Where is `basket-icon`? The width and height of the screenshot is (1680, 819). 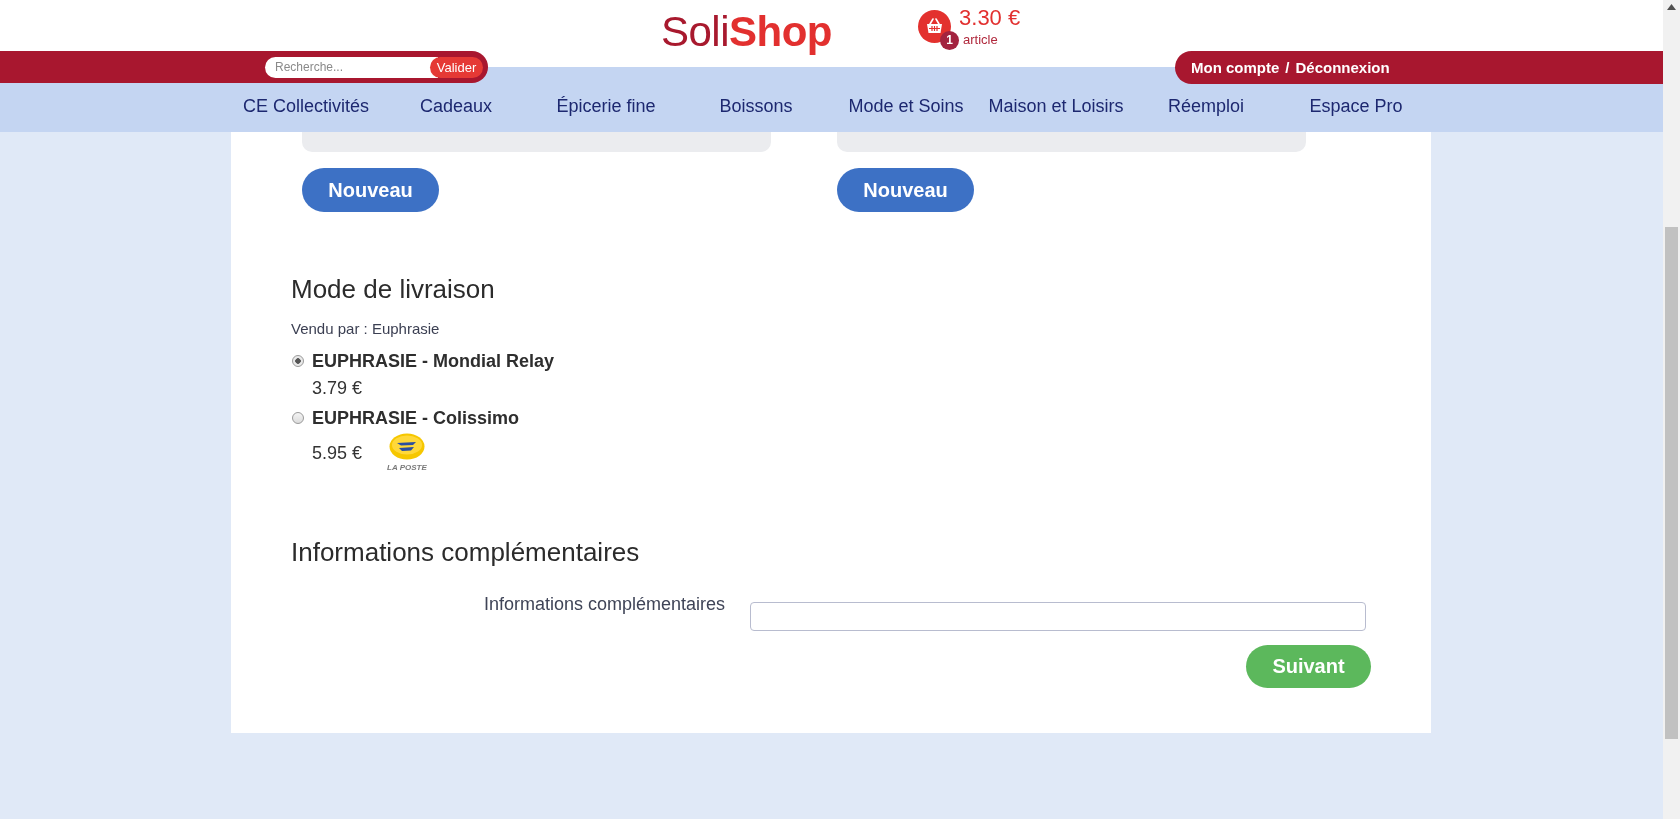
basket-icon is located at coordinates (935, 26).